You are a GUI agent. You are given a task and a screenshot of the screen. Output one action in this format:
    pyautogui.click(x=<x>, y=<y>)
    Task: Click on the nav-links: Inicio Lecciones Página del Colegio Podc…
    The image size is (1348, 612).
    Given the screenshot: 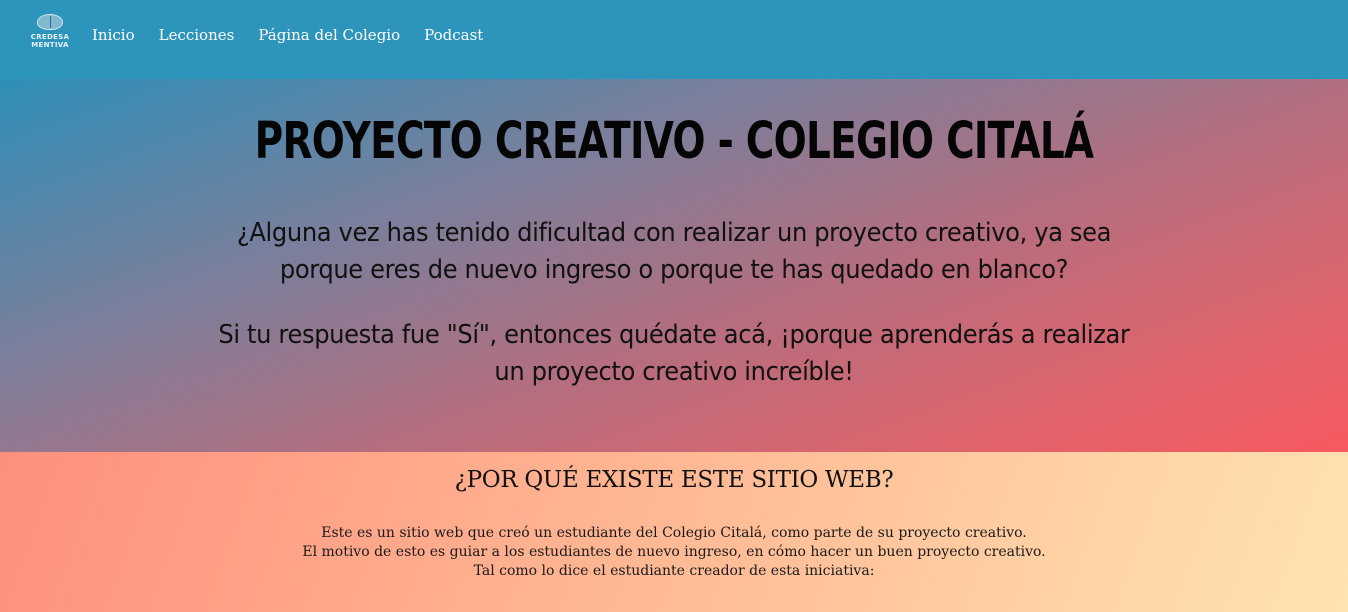 What is the action you would take?
    pyautogui.click(x=299, y=35)
    